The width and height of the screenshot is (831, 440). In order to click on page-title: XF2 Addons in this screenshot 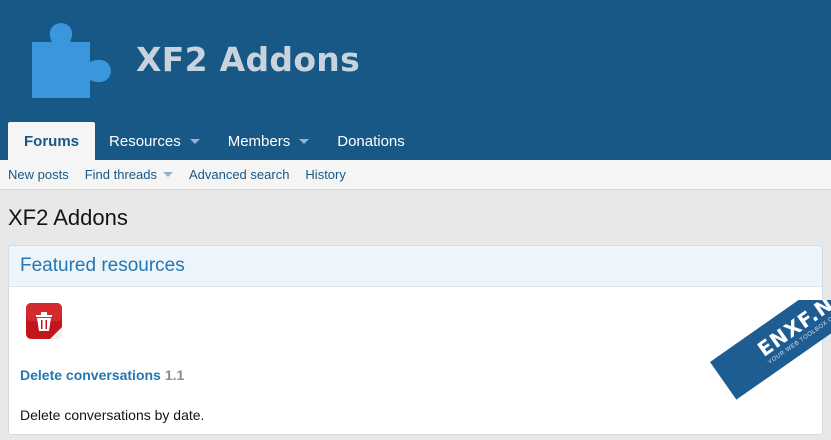, I will do `click(68, 217)`.